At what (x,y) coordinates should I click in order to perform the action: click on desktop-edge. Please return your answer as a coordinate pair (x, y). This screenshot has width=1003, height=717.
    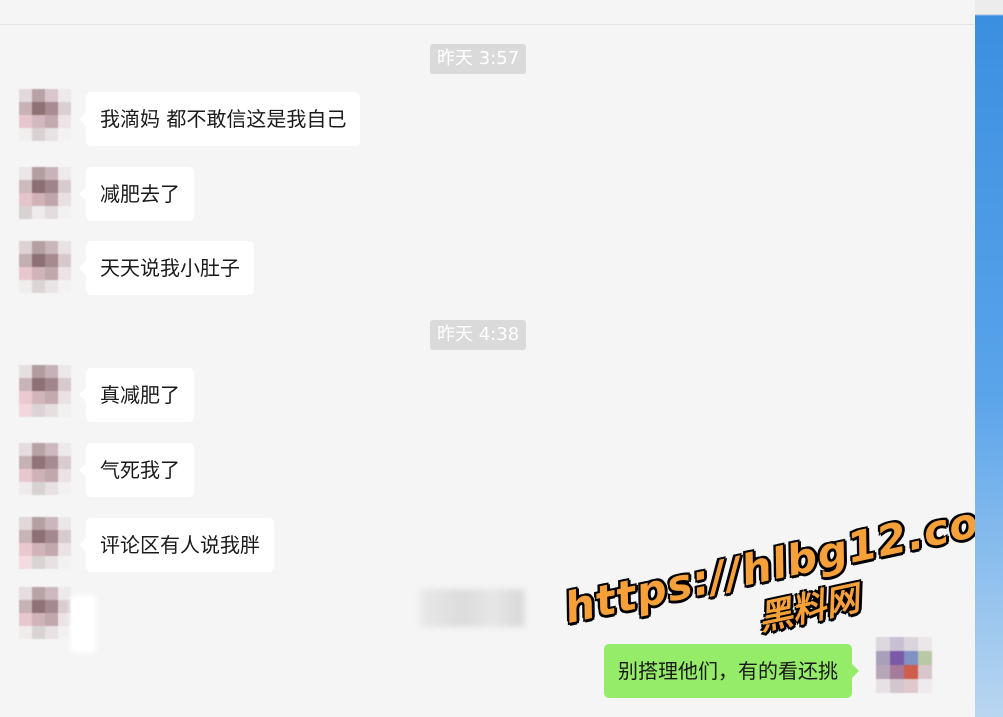
    Looking at the image, I should click on (989, 358).